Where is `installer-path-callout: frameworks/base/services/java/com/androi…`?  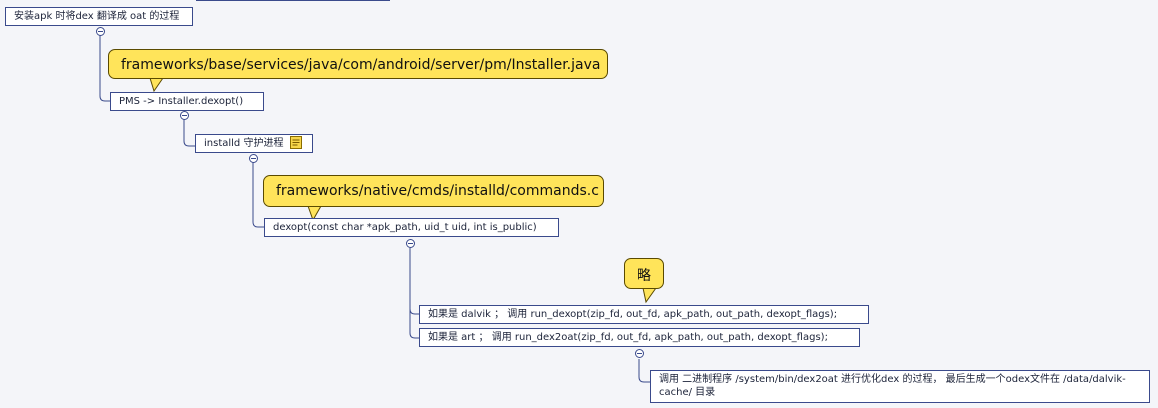 installer-path-callout: frameworks/base/services/java/com/androi… is located at coordinates (358, 64).